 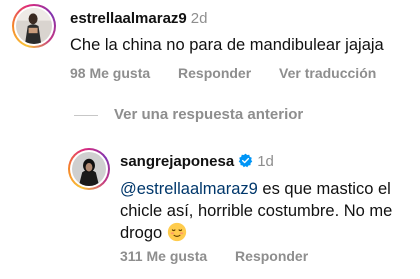 What do you see at coordinates (199, 18) in the screenshot?
I see `comment-time: 2d` at bounding box center [199, 18].